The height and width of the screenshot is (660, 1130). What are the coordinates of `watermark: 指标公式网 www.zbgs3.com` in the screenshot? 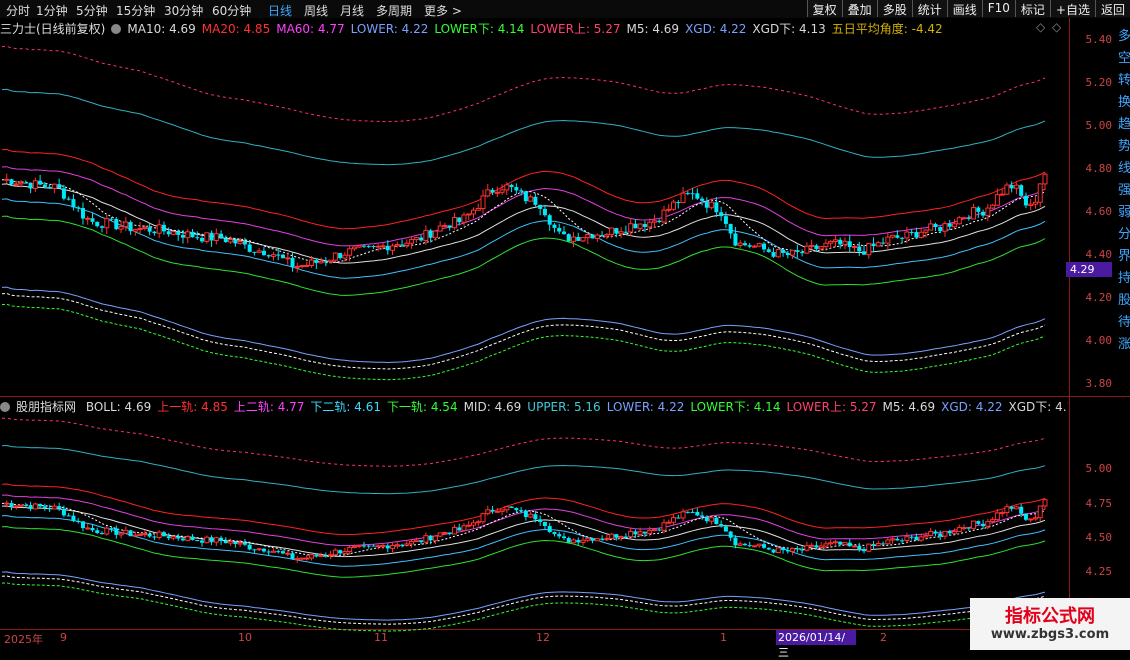 It's located at (1050, 624).